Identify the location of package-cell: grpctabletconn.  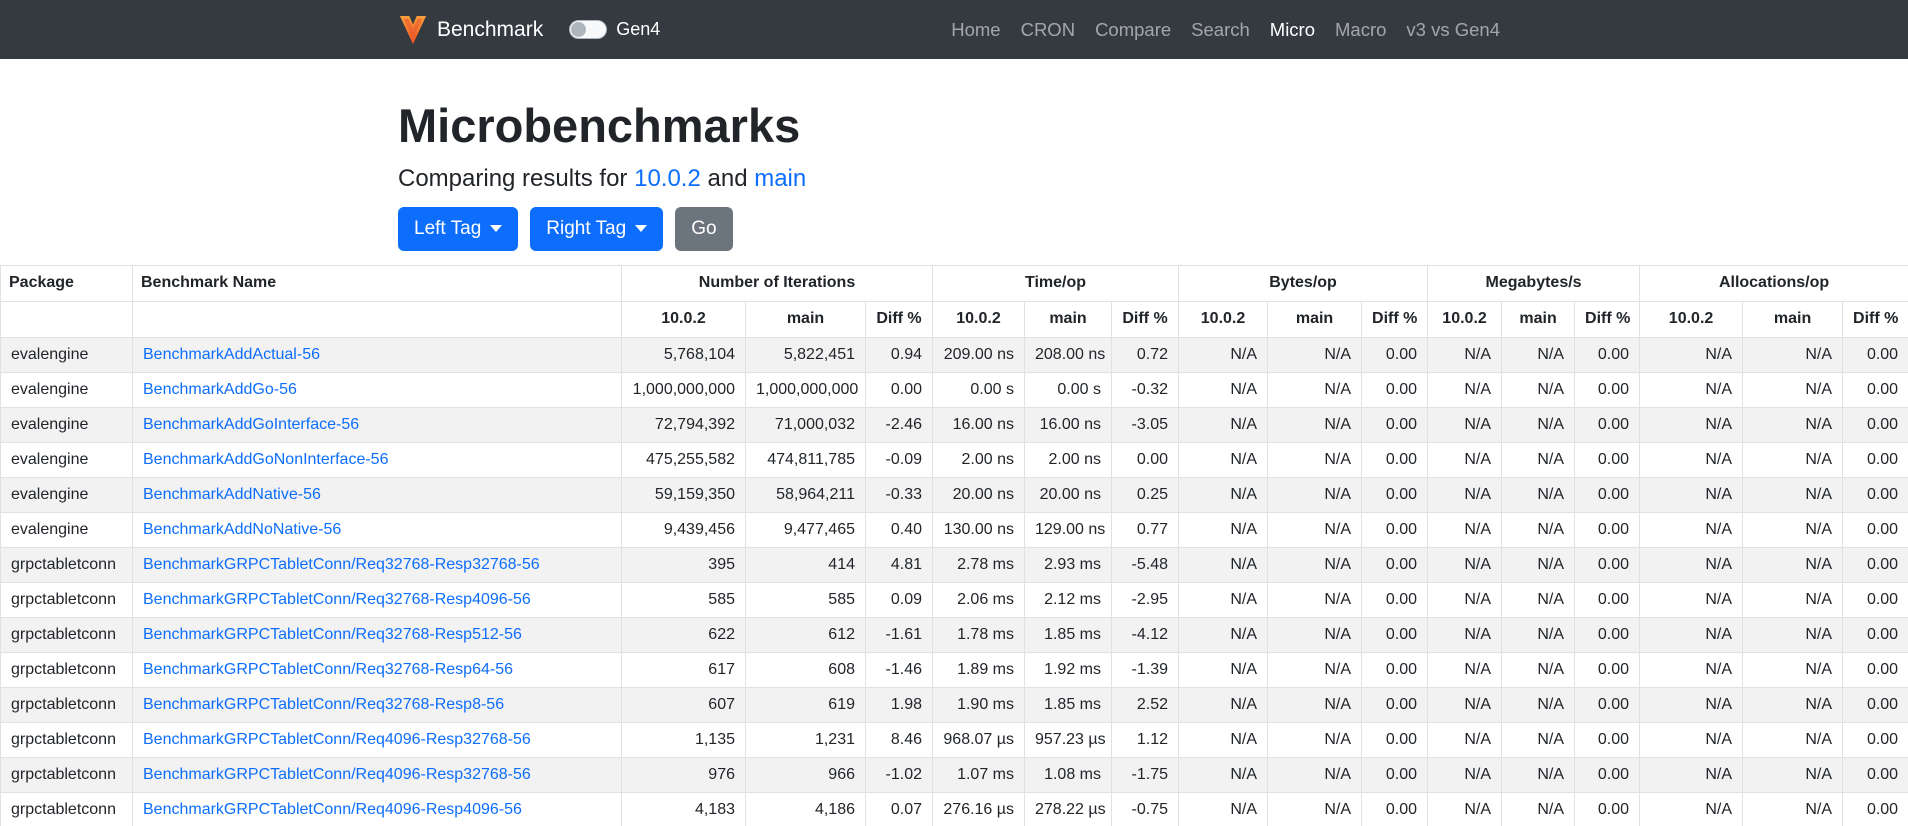
(66, 564).